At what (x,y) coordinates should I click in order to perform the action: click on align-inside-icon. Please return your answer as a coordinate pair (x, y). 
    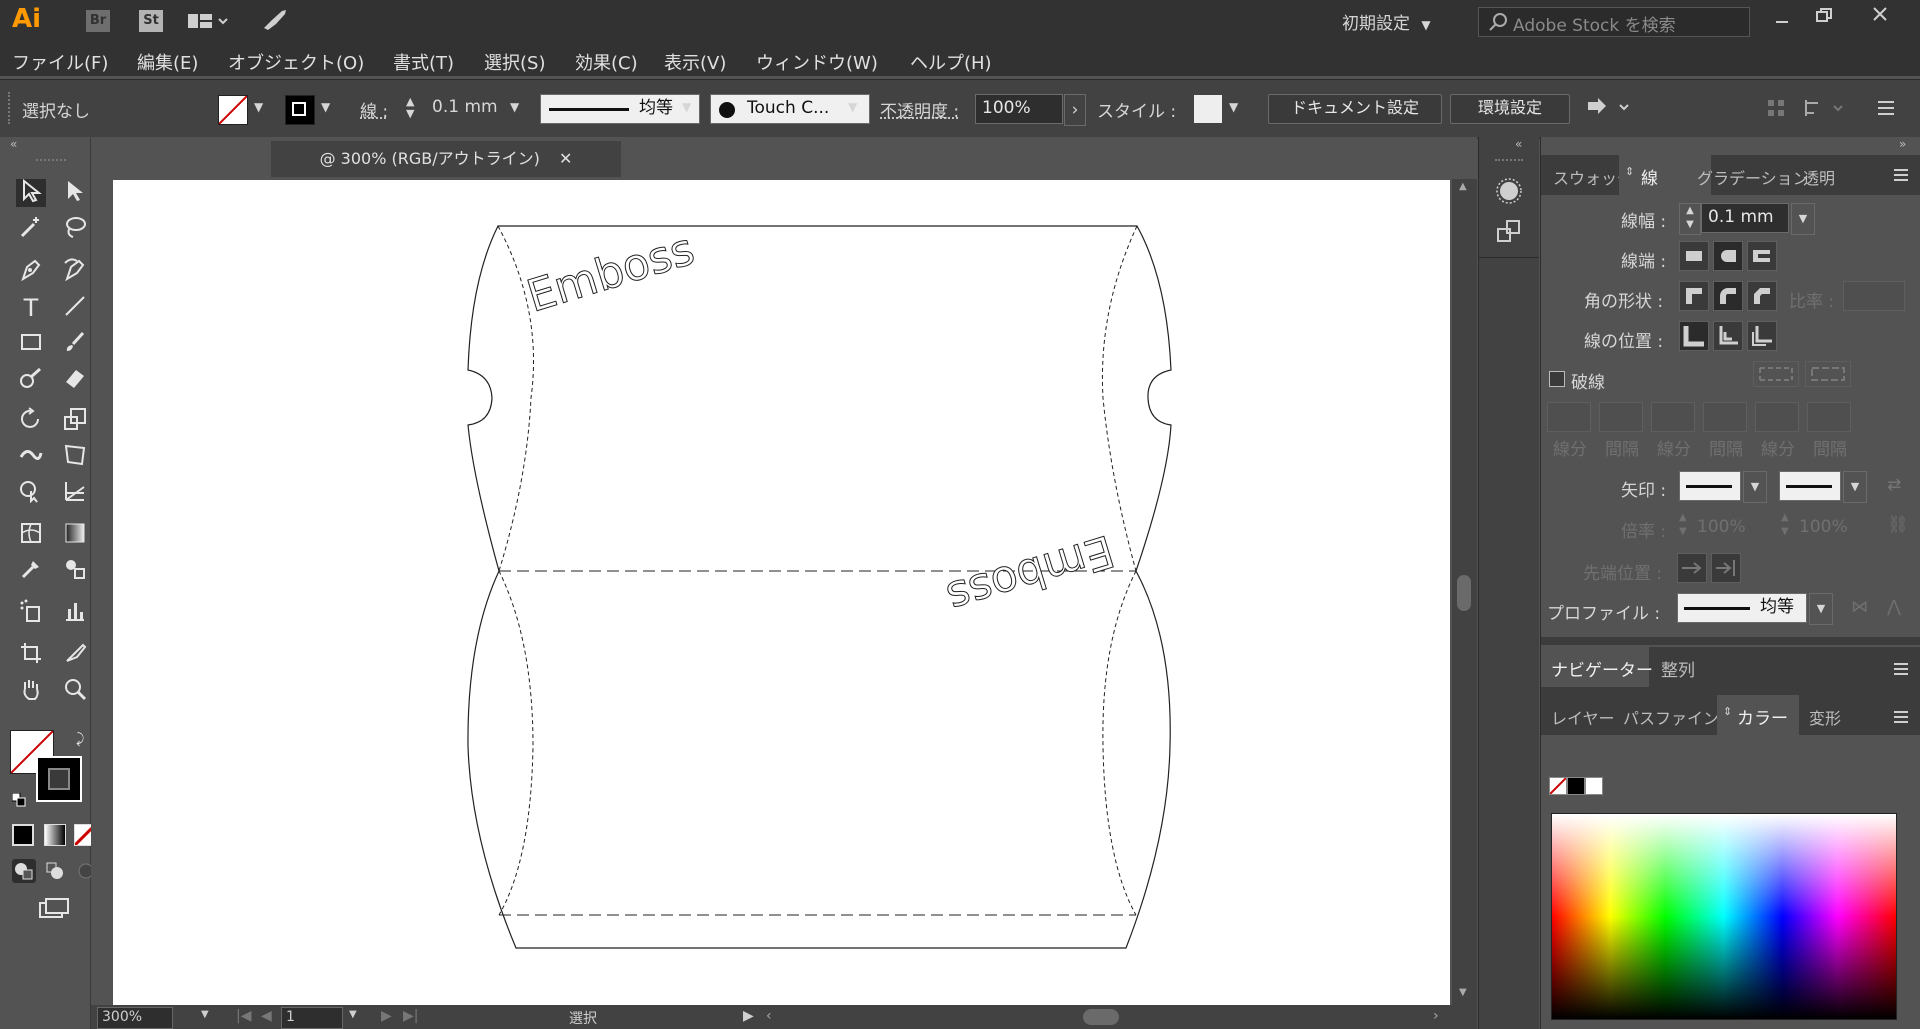
    Looking at the image, I should click on (1728, 336).